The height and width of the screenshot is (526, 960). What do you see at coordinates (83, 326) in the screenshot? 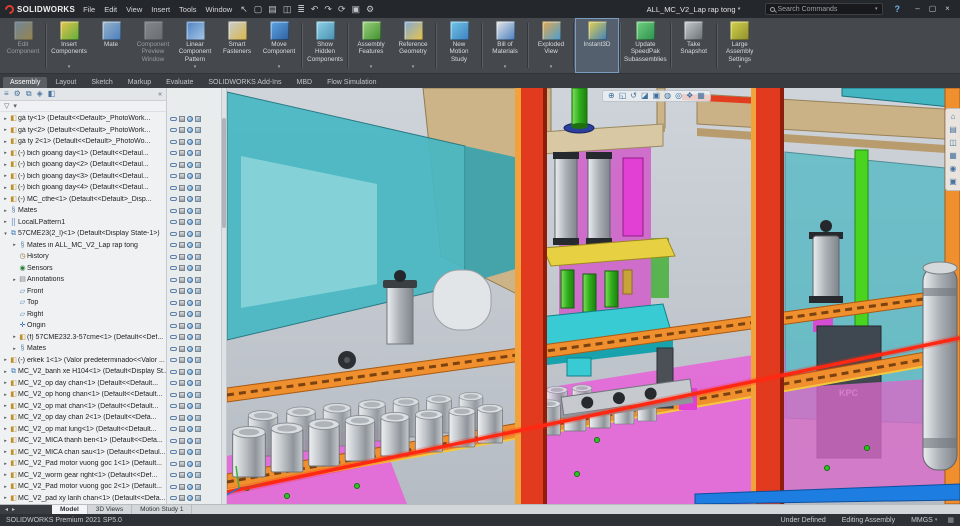
I see `tree-item: ✛ Origin` at bounding box center [83, 326].